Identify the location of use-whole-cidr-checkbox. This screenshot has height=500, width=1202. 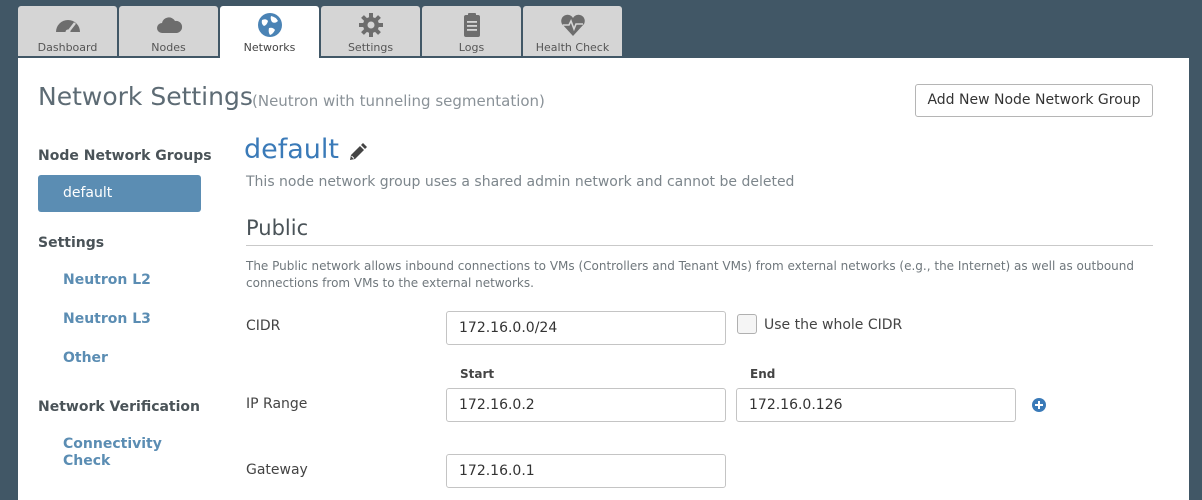
(747, 324).